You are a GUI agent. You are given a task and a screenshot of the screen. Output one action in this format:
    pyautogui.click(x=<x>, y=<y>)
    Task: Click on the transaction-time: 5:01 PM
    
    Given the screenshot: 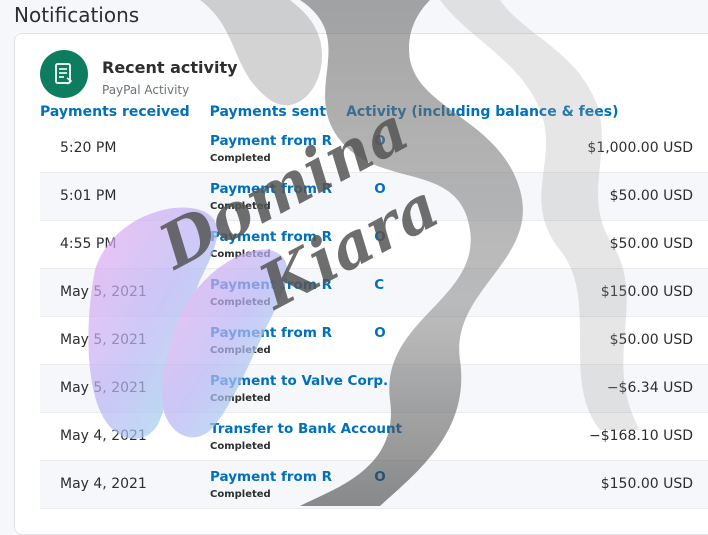 What is the action you would take?
    pyautogui.click(x=88, y=196)
    